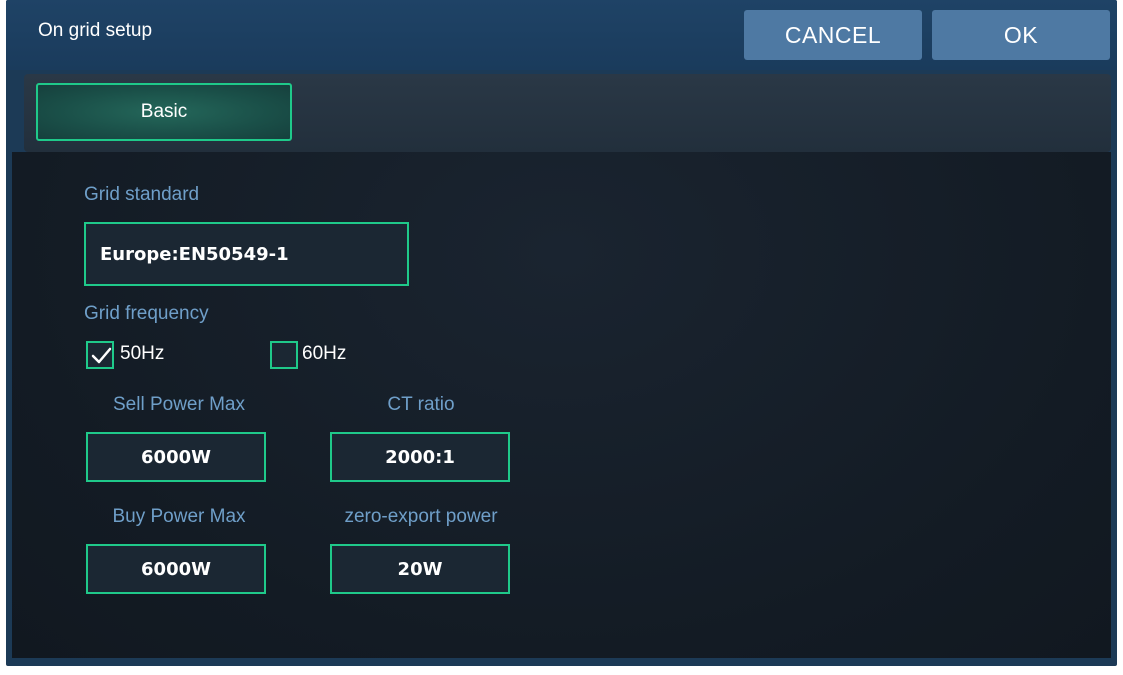 This screenshot has height=675, width=1123. What do you see at coordinates (146, 313) in the screenshot?
I see `grid-frequency-label: Grid frequency` at bounding box center [146, 313].